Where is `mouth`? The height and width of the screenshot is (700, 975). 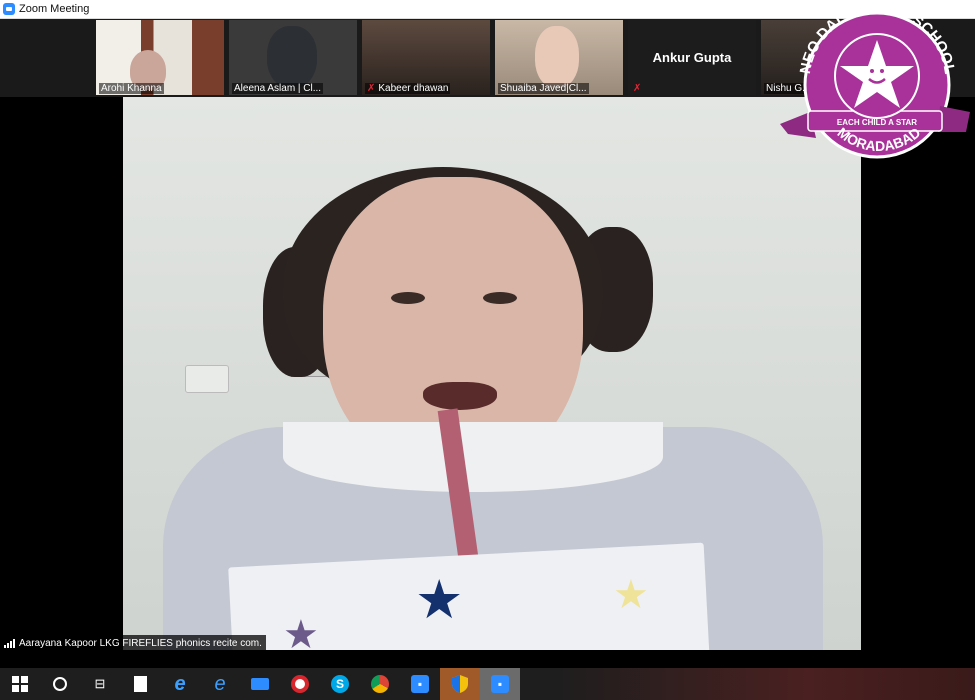
mouth is located at coordinates (460, 396).